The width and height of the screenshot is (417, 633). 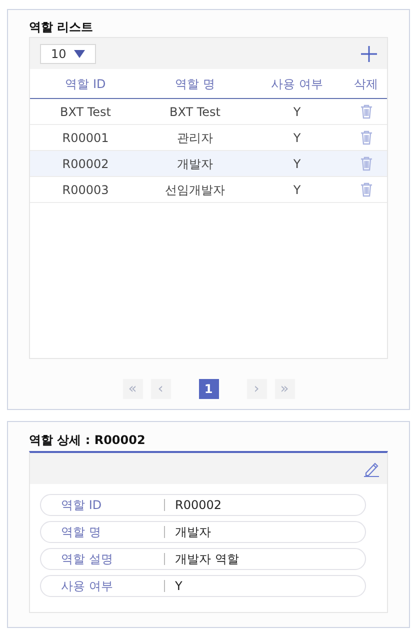 I want to click on table-cell-text: 관리자, so click(x=195, y=138).